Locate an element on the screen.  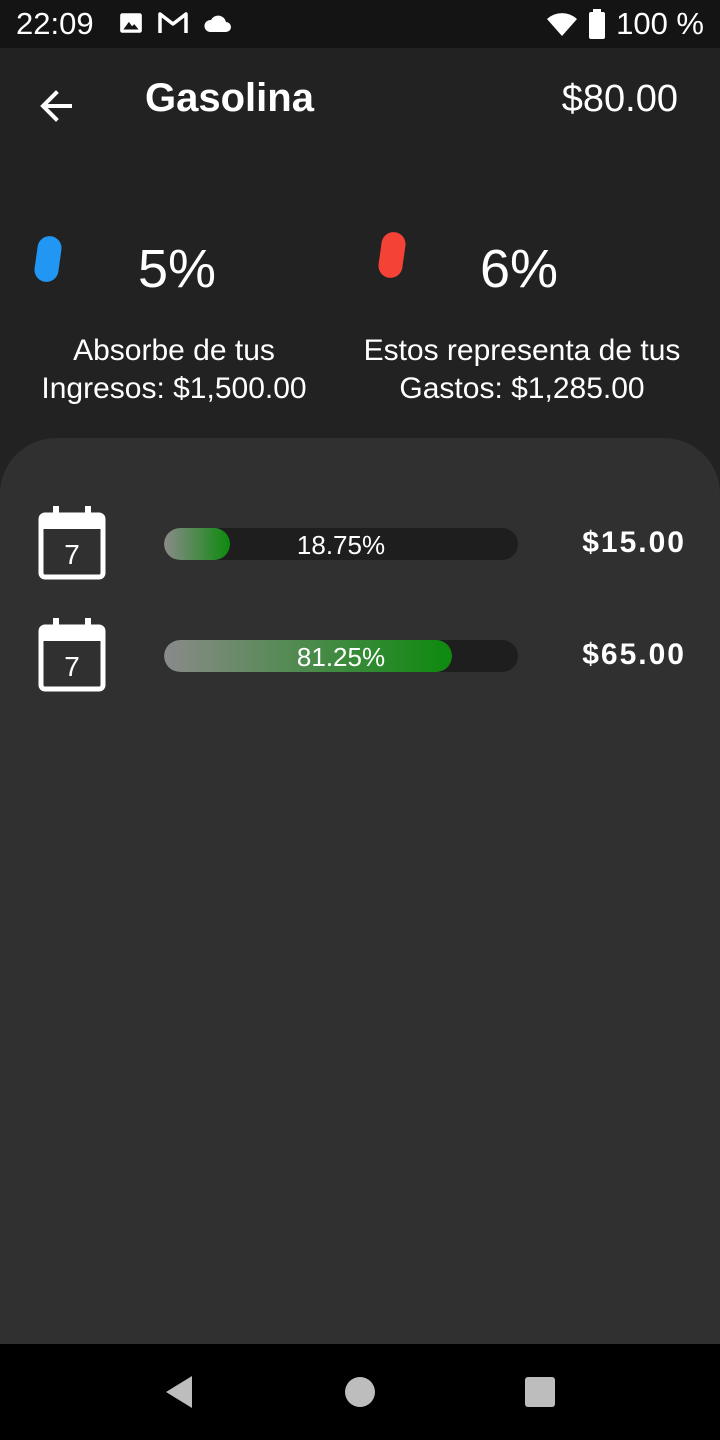
status-bar: 22:09 100 % is located at coordinates (360, 24).